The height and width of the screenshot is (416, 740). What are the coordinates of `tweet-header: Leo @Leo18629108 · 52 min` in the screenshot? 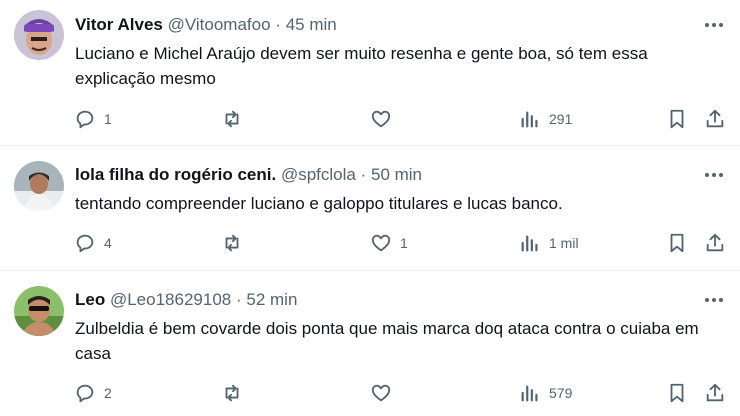 It's located at (186, 300).